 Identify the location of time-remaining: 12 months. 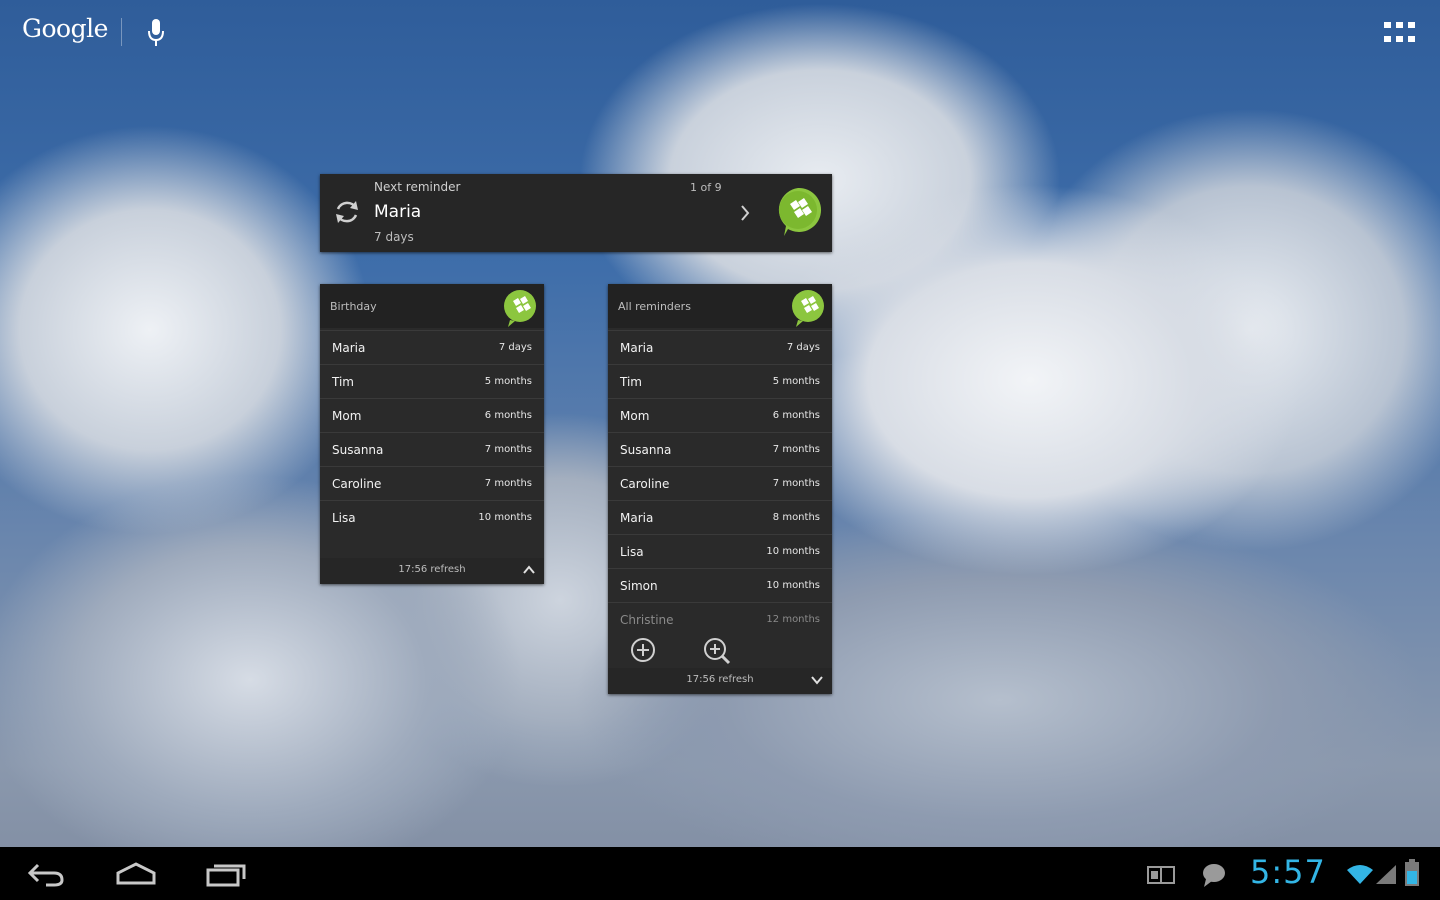
(793, 619).